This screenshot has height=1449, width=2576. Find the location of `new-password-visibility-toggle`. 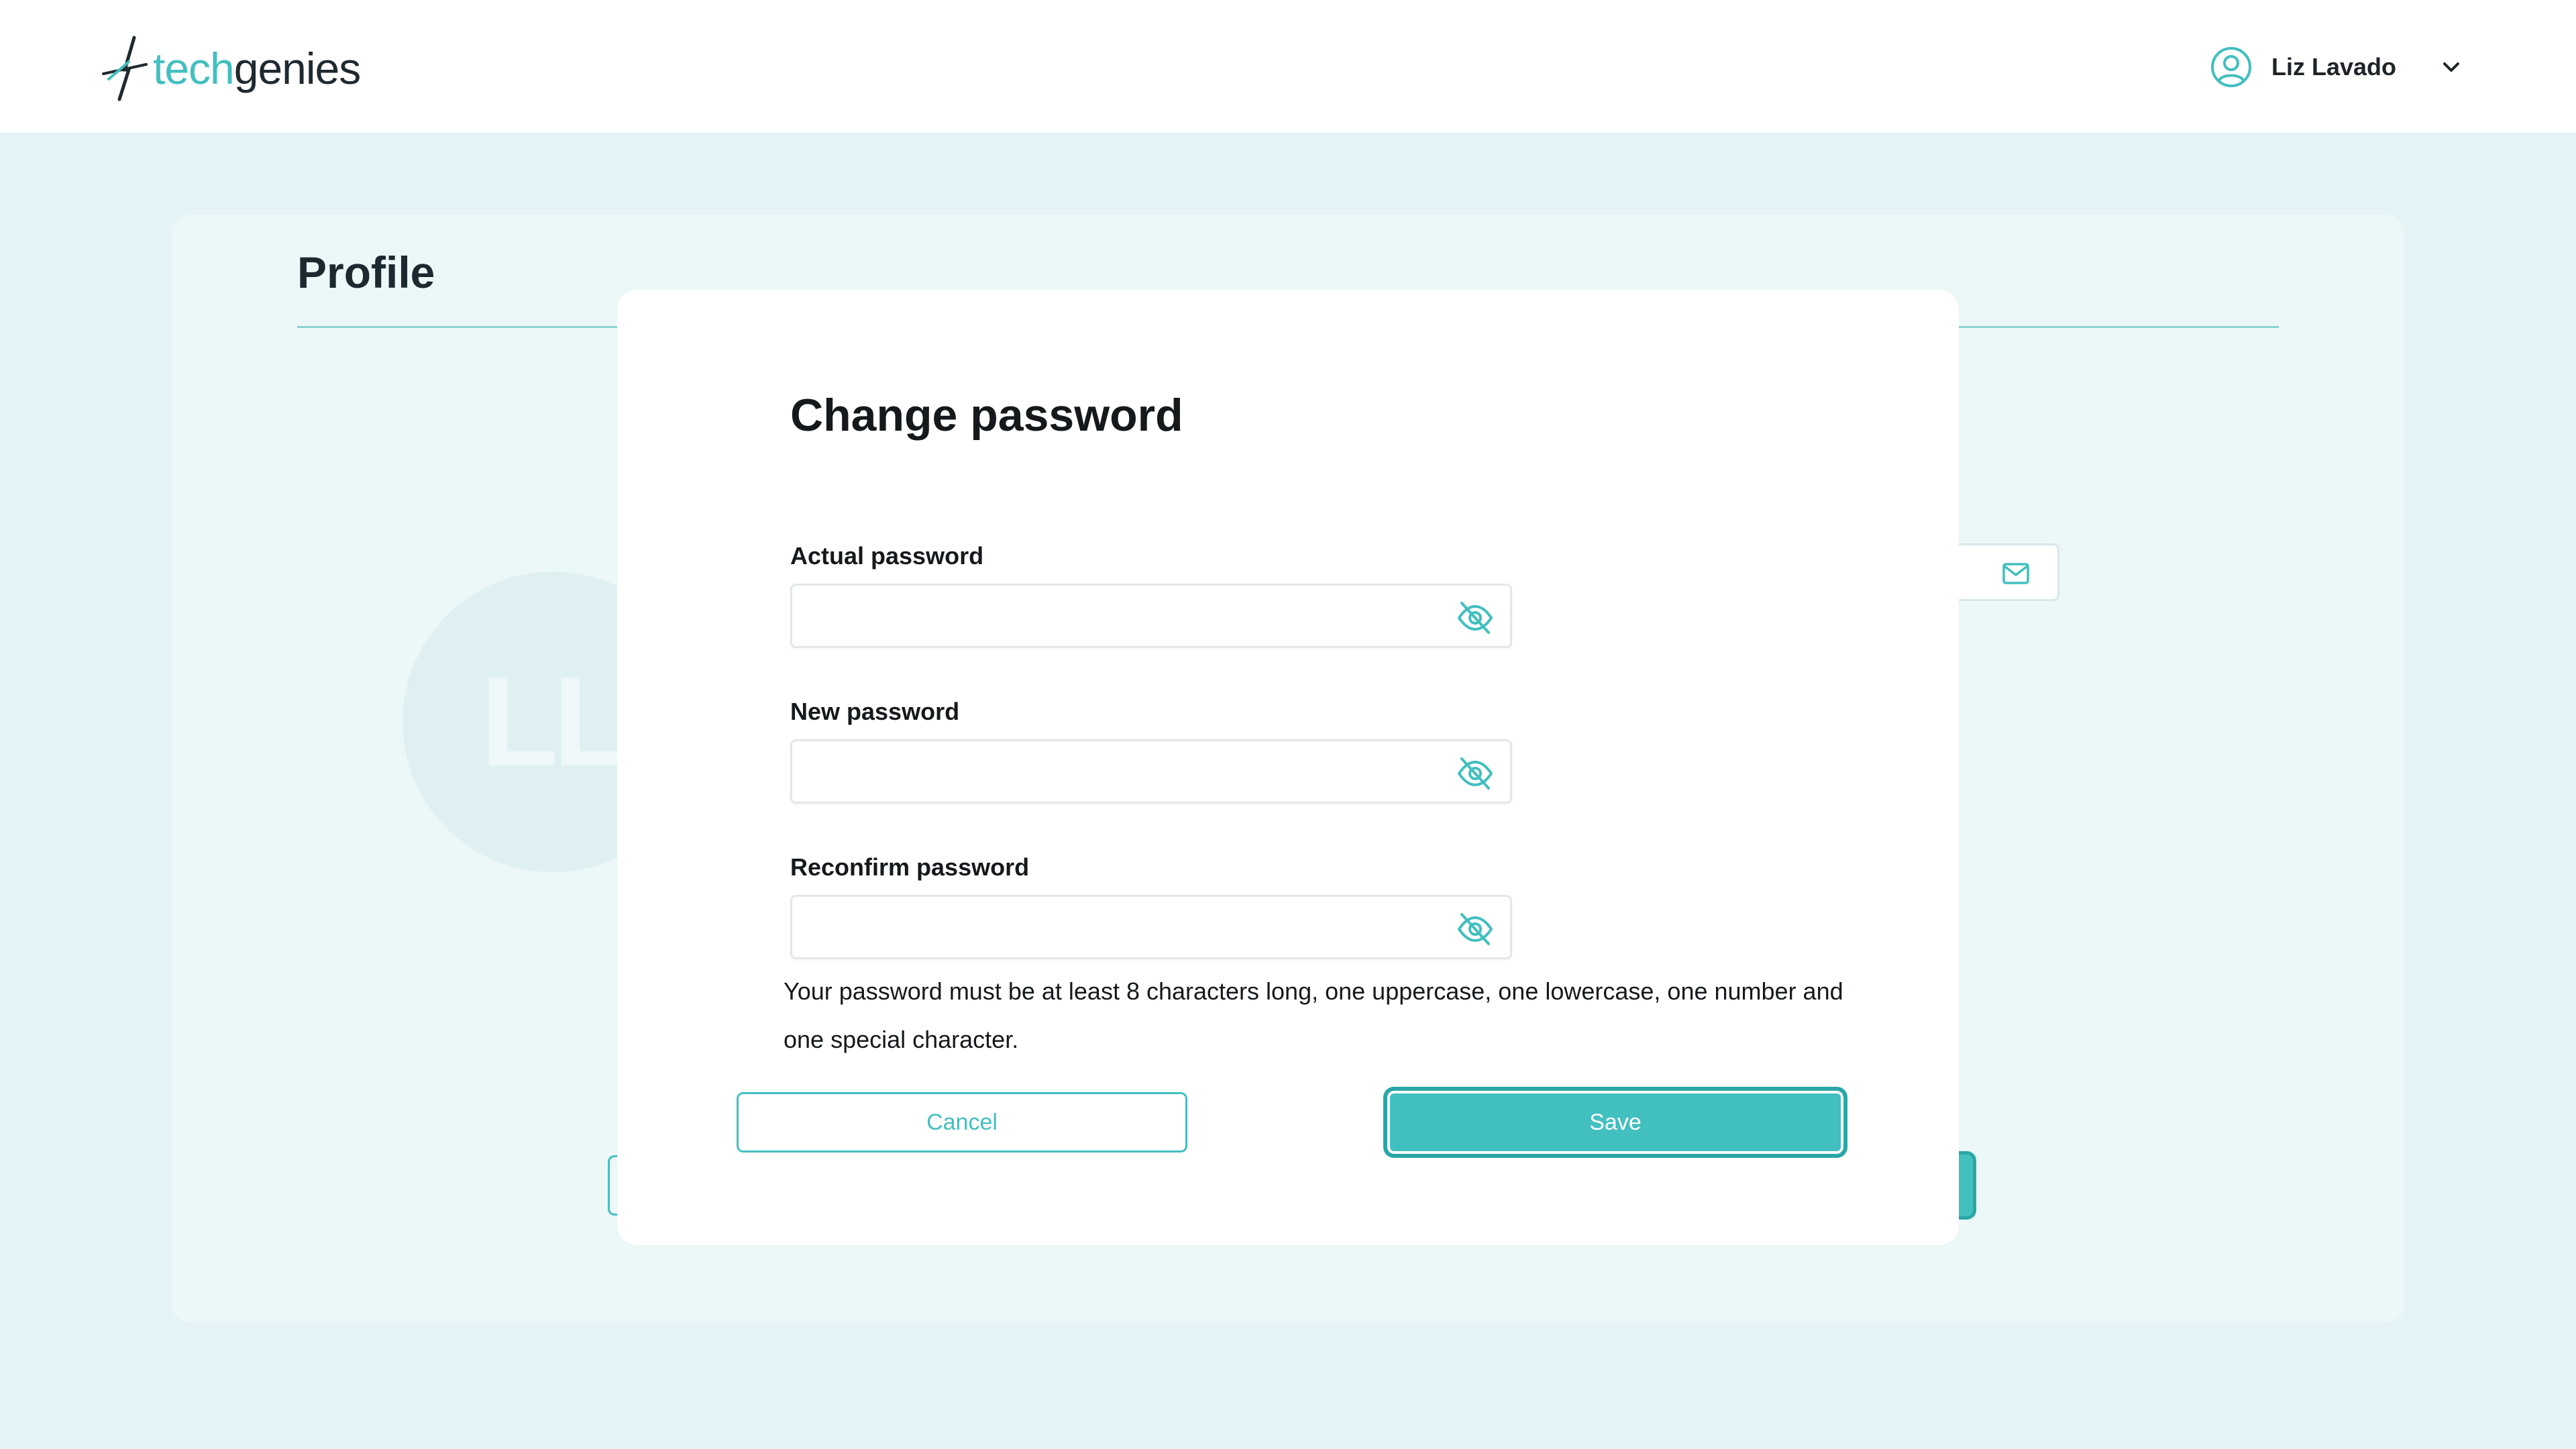

new-password-visibility-toggle is located at coordinates (1475, 773).